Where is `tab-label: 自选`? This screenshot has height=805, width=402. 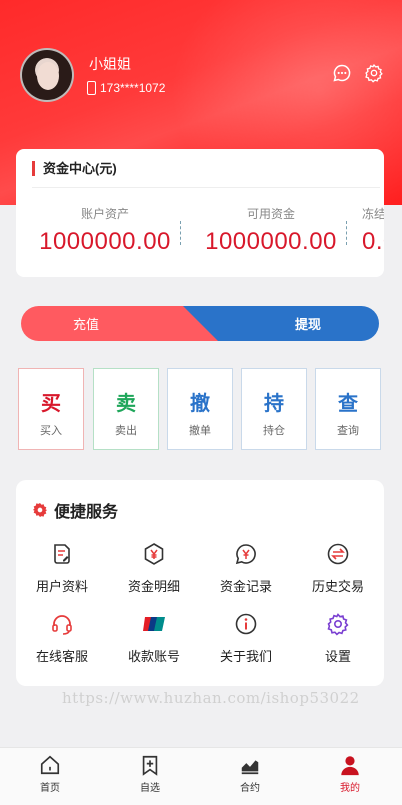
tab-label: 自选 is located at coordinates (150, 788).